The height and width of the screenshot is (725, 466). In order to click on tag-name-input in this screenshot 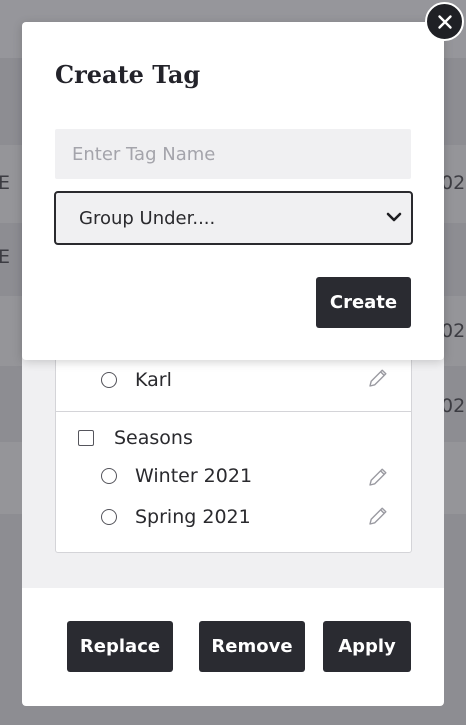, I will do `click(233, 154)`.